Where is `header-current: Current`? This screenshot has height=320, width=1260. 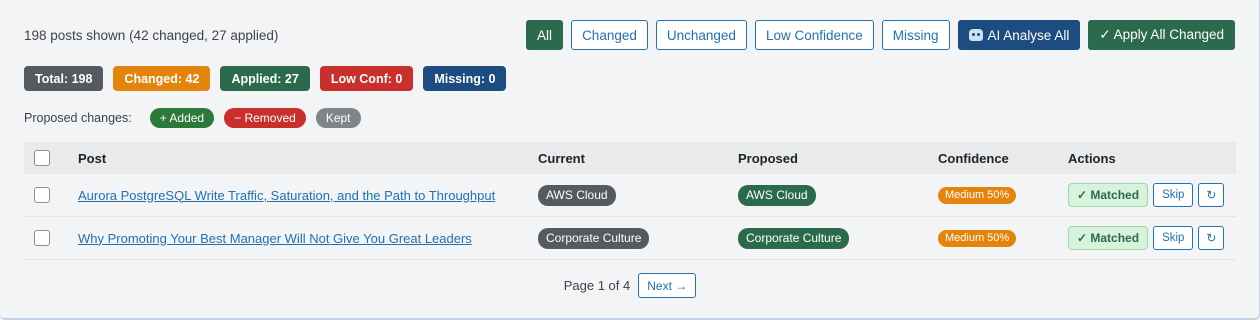
header-current: Current is located at coordinates (561, 158).